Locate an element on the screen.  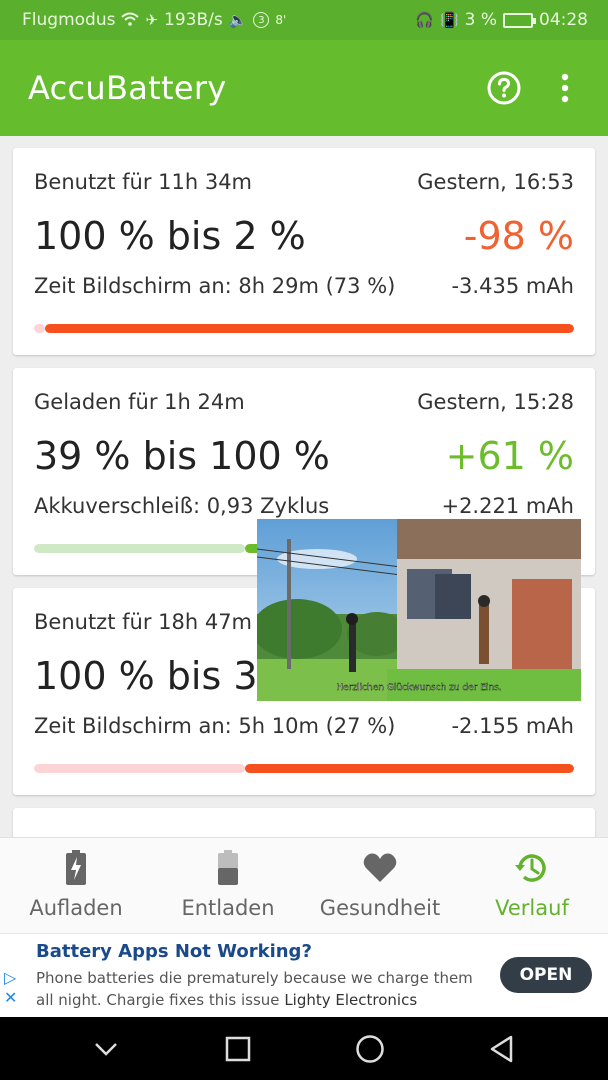
session-delta: +61 % is located at coordinates (509, 456).